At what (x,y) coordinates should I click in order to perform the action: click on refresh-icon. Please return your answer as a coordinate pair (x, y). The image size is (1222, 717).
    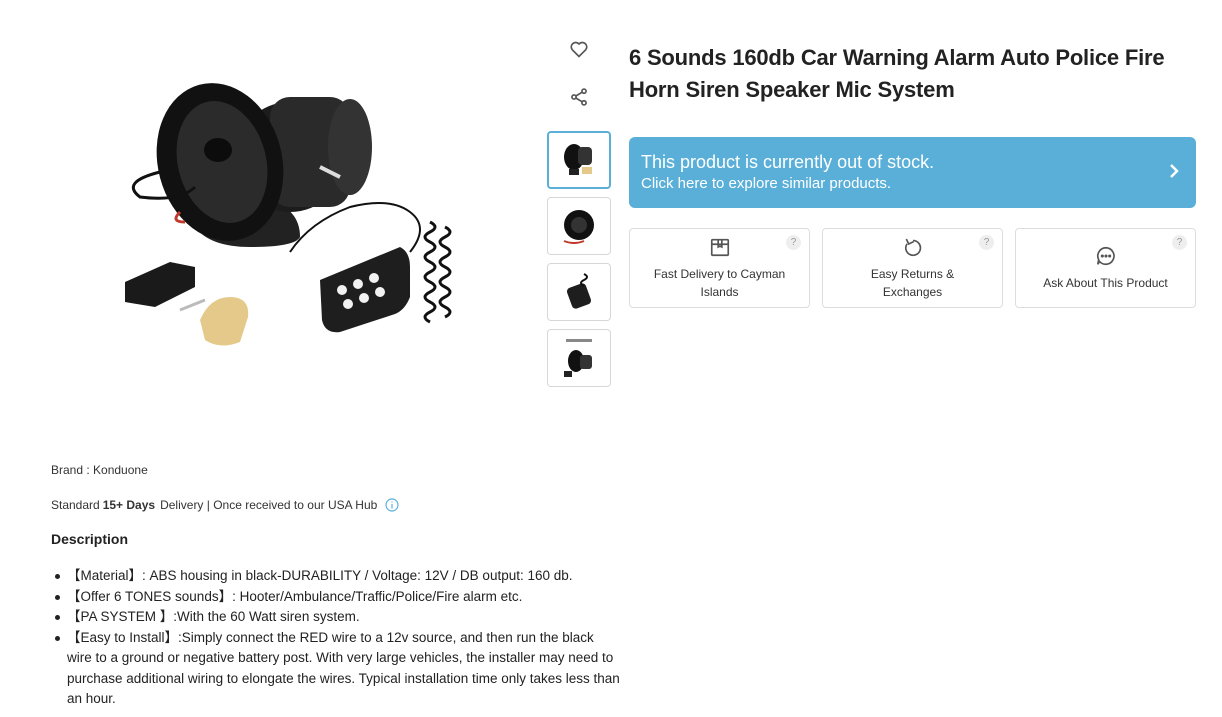
    Looking at the image, I should click on (912, 247).